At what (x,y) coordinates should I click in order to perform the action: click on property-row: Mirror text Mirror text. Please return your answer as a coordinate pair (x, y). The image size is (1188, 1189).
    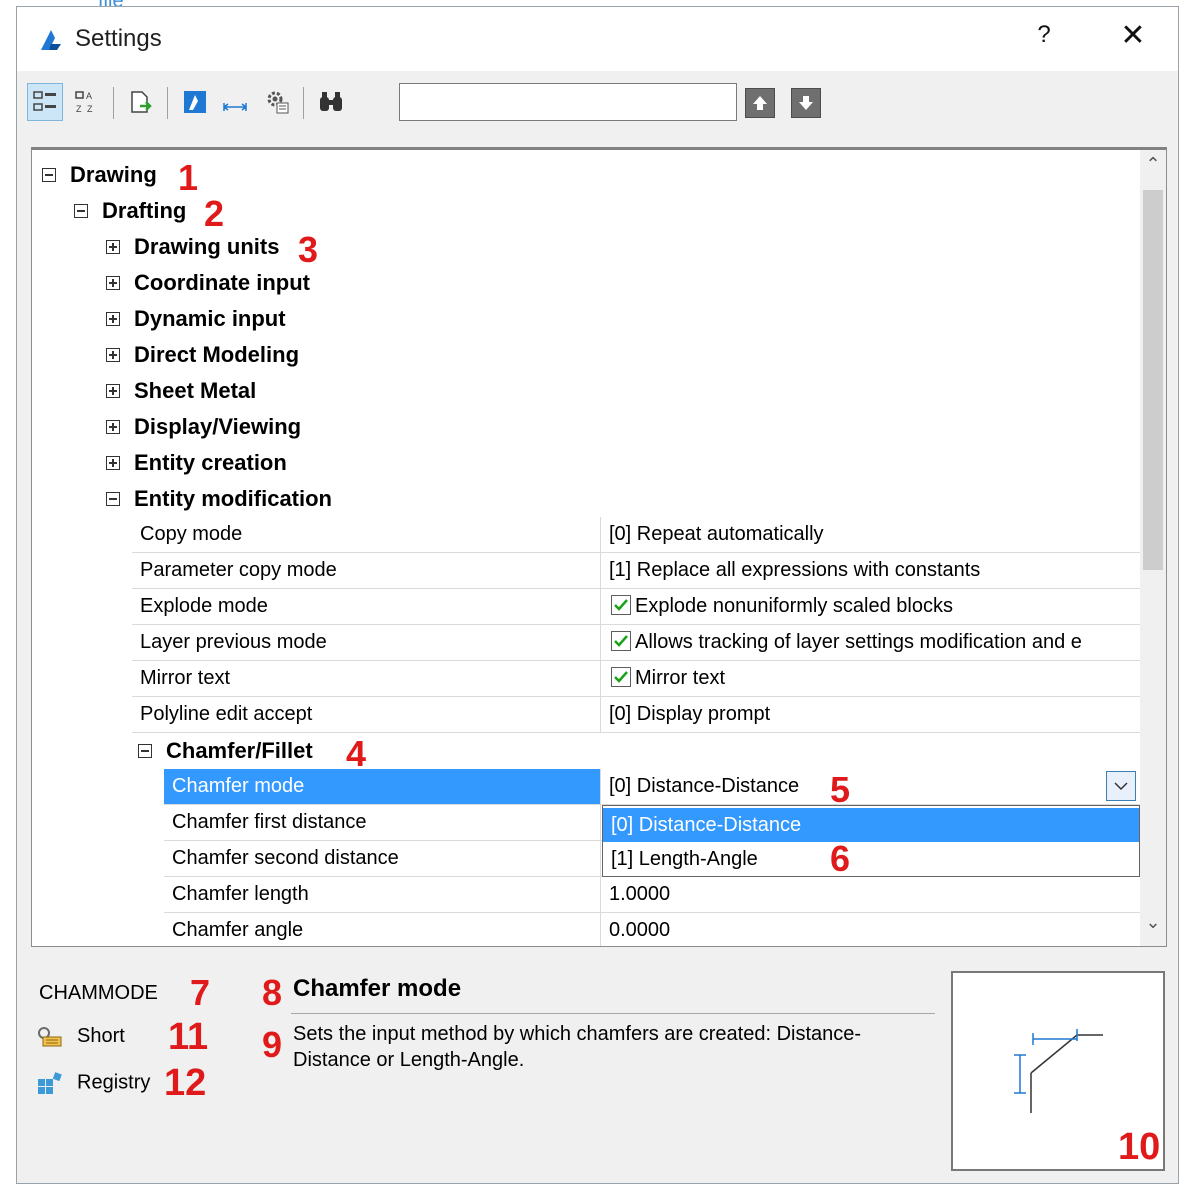
    Looking at the image, I should click on (636, 679).